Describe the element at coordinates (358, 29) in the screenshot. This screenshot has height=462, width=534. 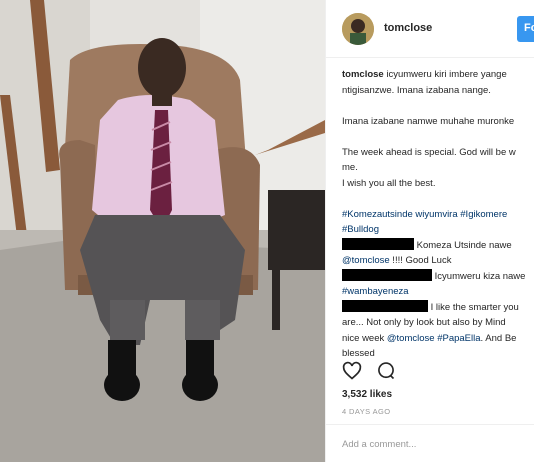
I see `avatar` at that location.